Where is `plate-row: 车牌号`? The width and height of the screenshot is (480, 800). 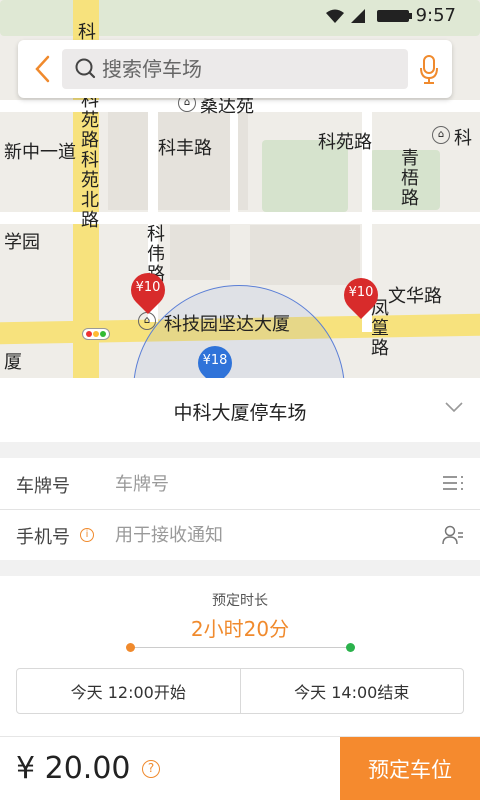 plate-row: 车牌号 is located at coordinates (240, 483).